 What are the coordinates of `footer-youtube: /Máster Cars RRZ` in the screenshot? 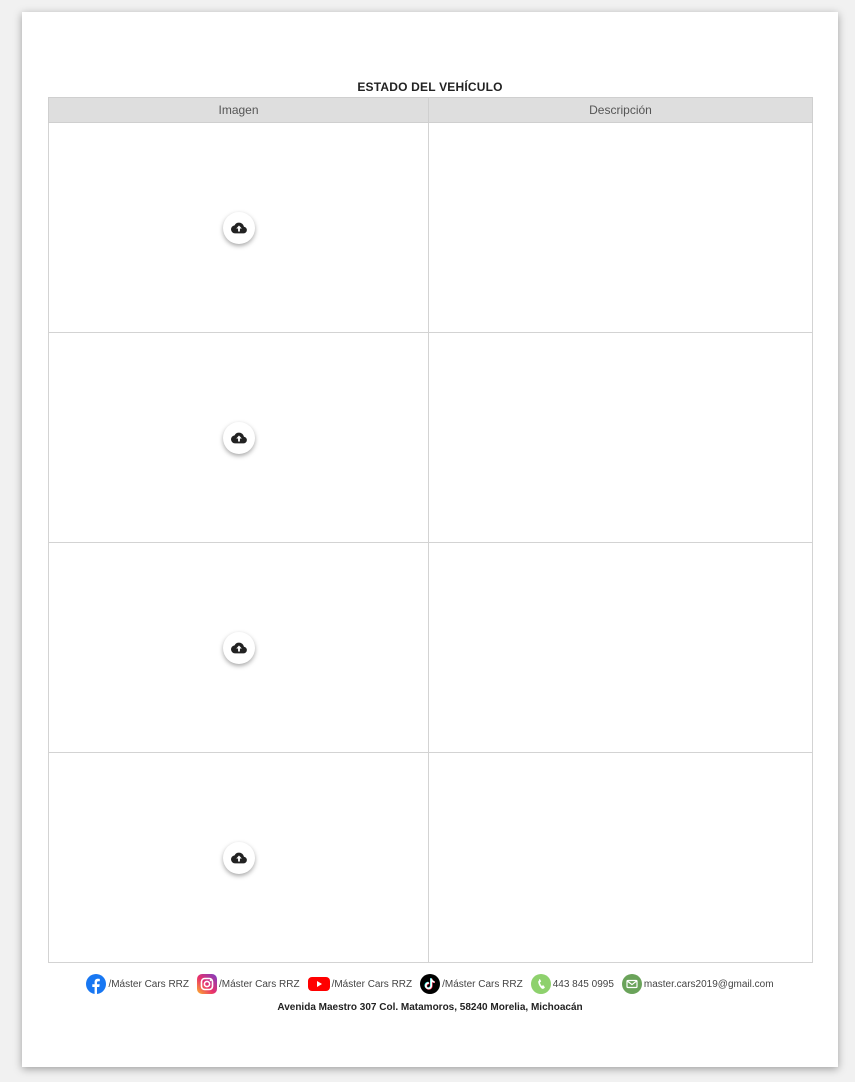 It's located at (360, 984).